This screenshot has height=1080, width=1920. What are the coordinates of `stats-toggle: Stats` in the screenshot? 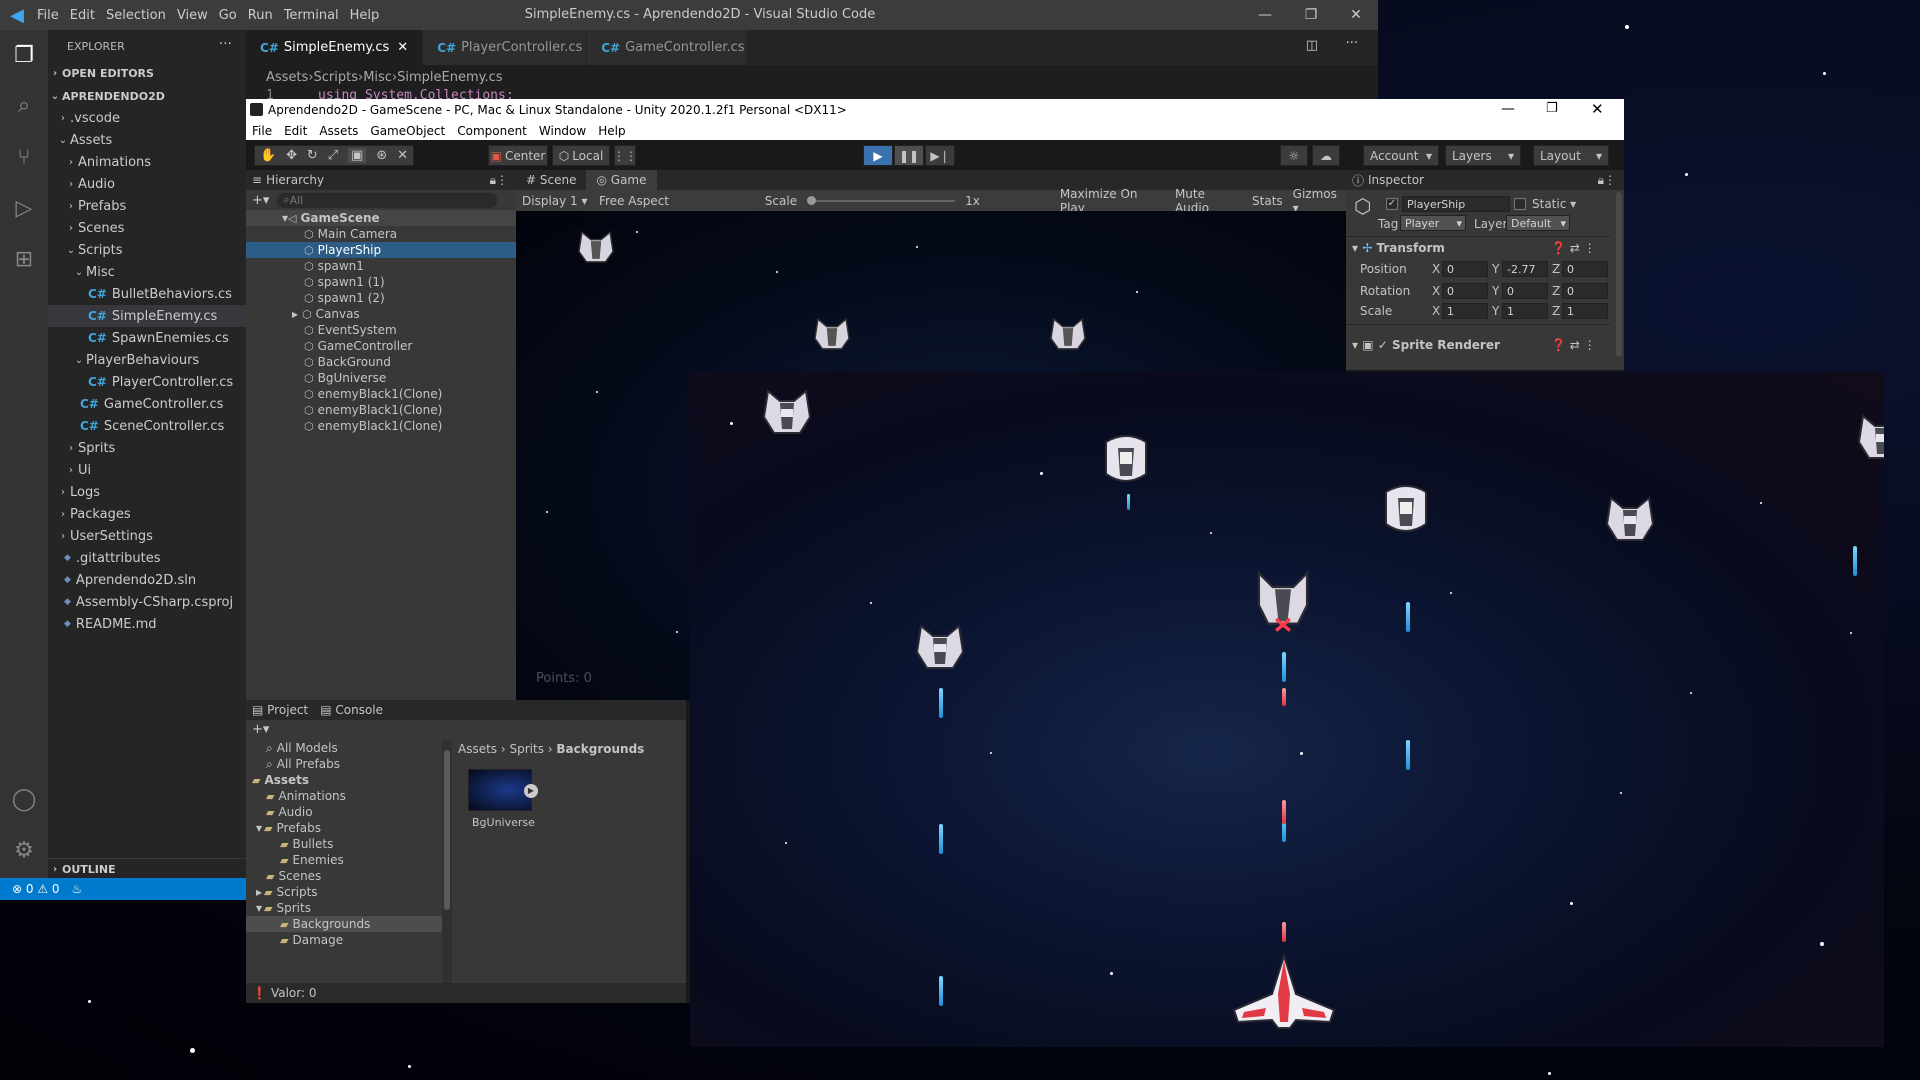 It's located at (1267, 201).